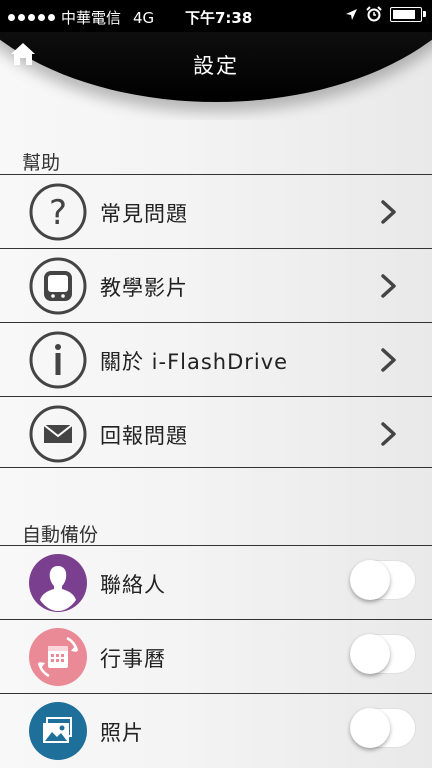  Describe the element at coordinates (194, 362) in the screenshot. I see `about-label: 關於 i-FlashDrive` at that location.